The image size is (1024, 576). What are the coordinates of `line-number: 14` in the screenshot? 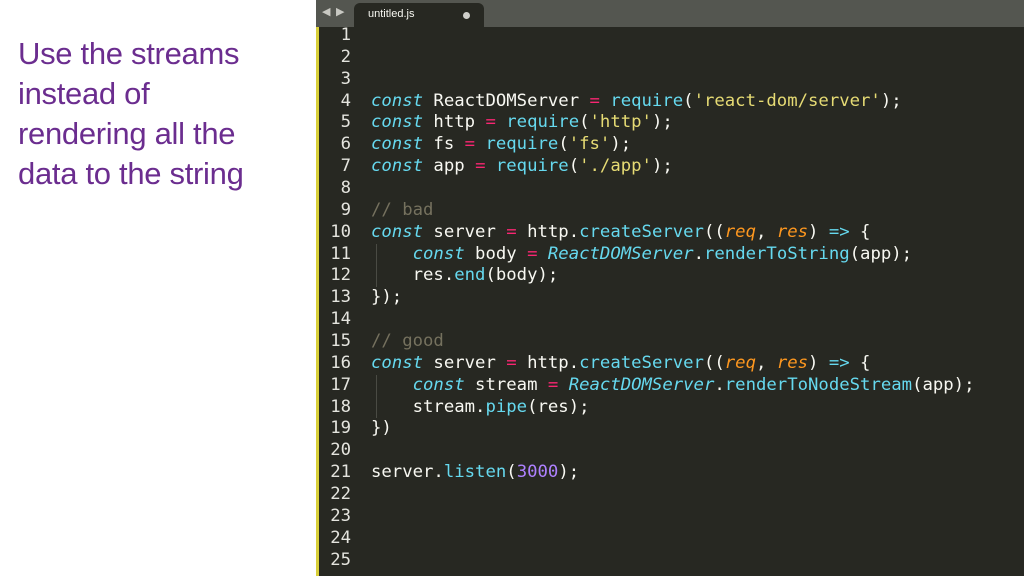 It's located at (340, 319).